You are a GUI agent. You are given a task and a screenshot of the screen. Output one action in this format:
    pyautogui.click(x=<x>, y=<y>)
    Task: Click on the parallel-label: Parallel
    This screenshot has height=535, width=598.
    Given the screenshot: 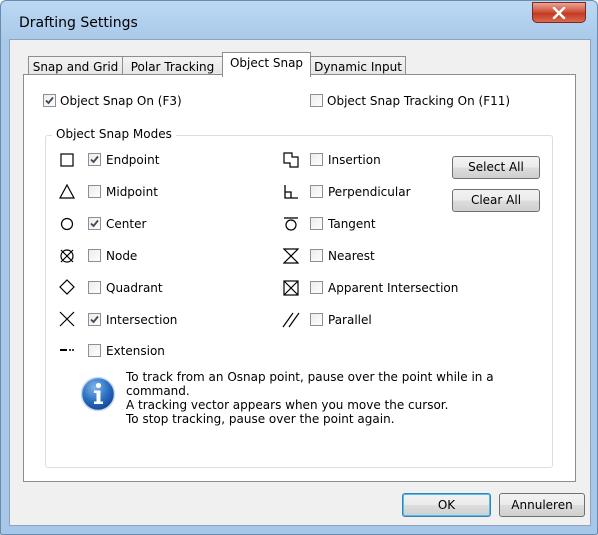 What is the action you would take?
    pyautogui.click(x=350, y=320)
    